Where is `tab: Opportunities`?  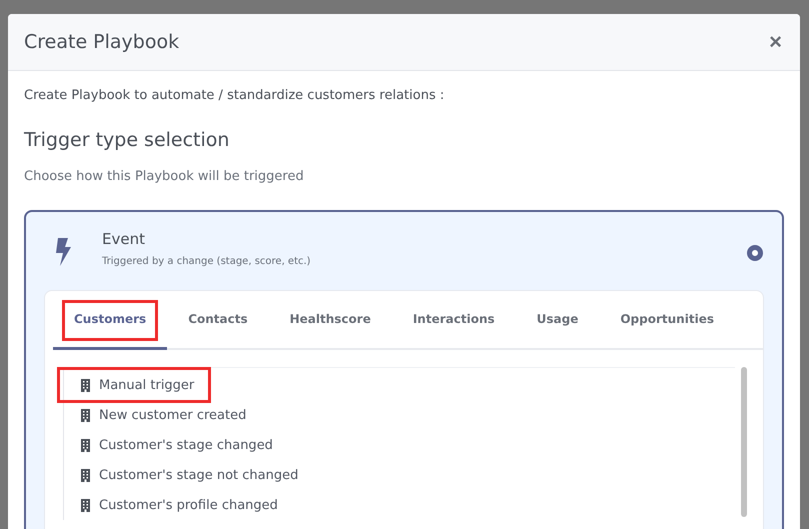
tab: Opportunities is located at coordinates (667, 320).